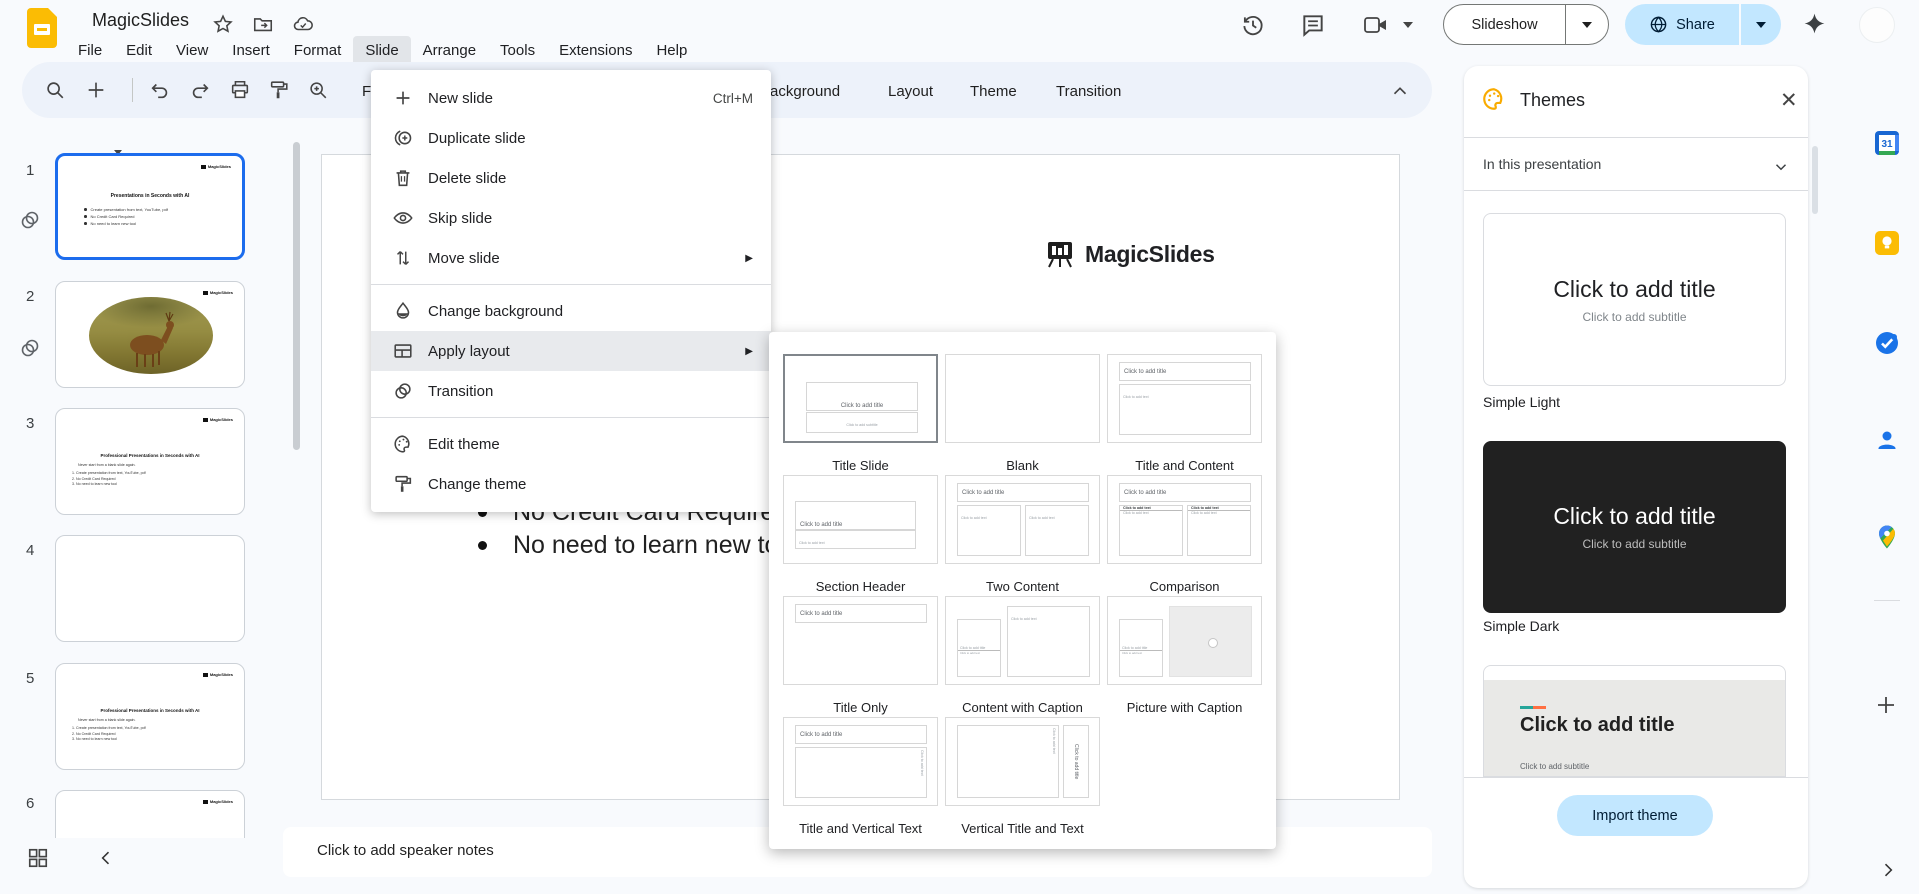 This screenshot has width=1919, height=894. I want to click on slide-thumbnail-6: MagicSlides, so click(150, 814).